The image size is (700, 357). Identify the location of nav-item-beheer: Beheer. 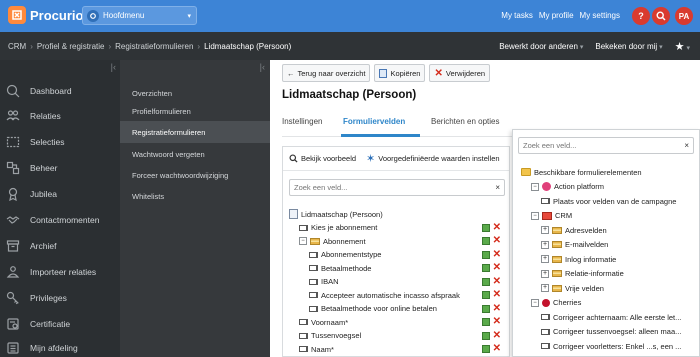
(60, 168).